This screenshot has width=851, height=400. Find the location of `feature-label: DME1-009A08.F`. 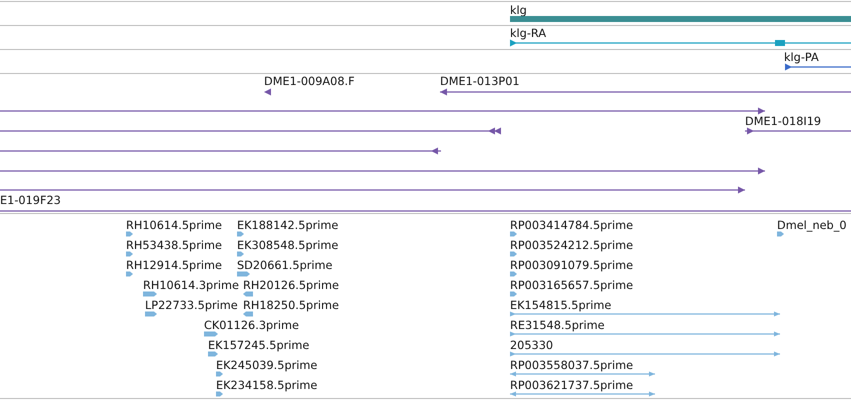

feature-label: DME1-009A08.F is located at coordinates (309, 81).